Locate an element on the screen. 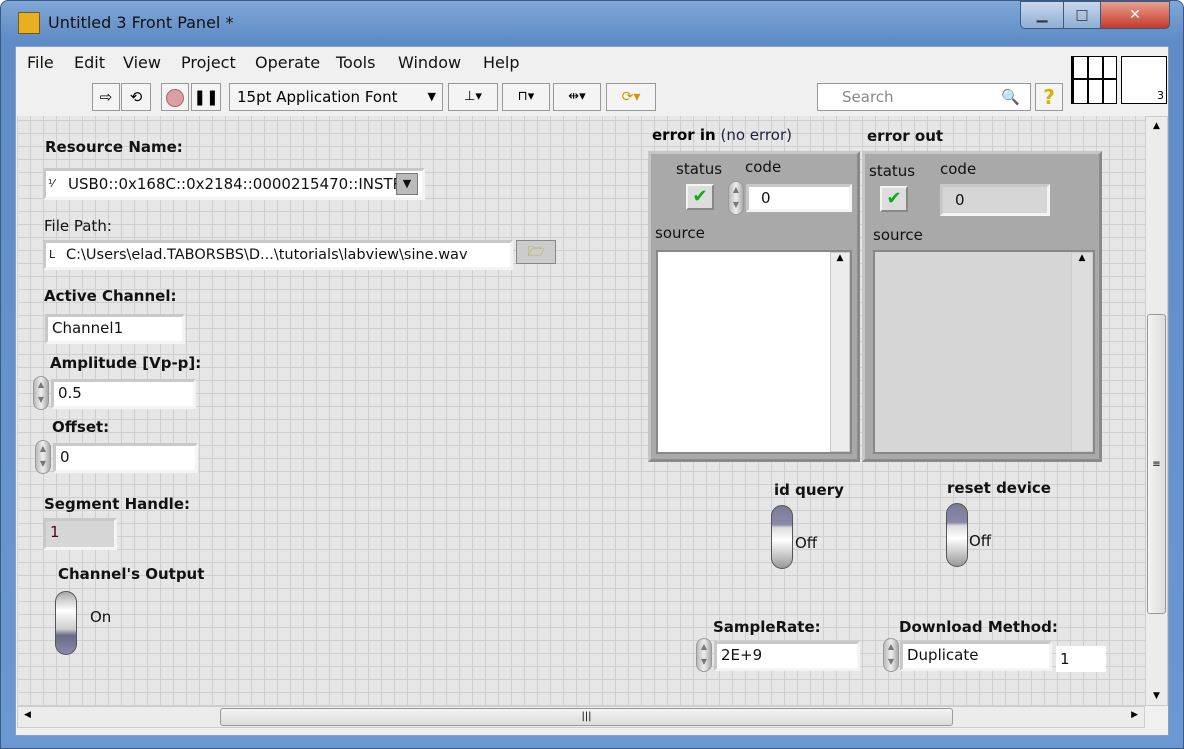 The image size is (1184, 749). error-in-source-scrollbar: ▲ is located at coordinates (840, 352).